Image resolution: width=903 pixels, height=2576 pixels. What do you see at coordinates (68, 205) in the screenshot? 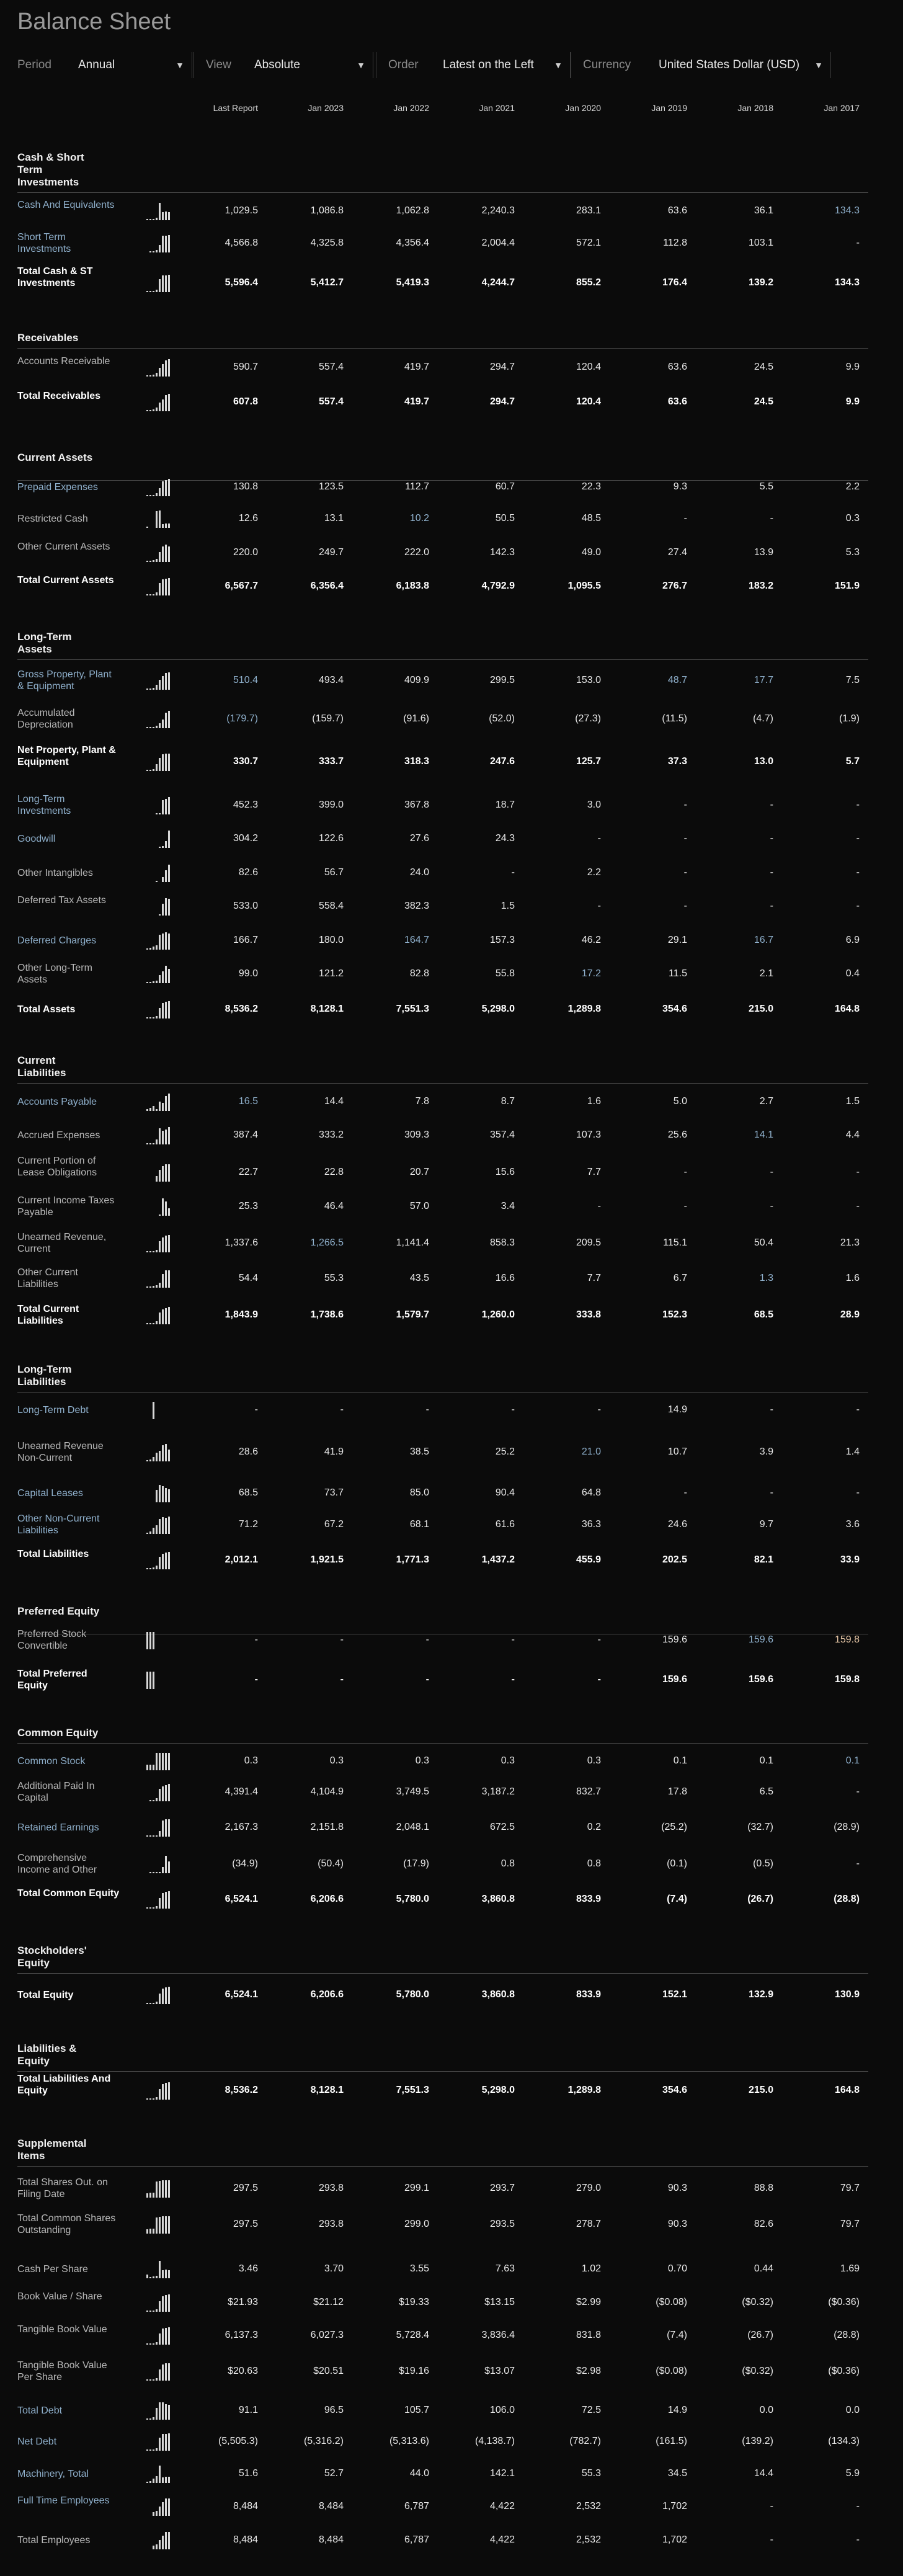
I see `row-label-cash-and-equivalents: Cash And Equivalents` at bounding box center [68, 205].